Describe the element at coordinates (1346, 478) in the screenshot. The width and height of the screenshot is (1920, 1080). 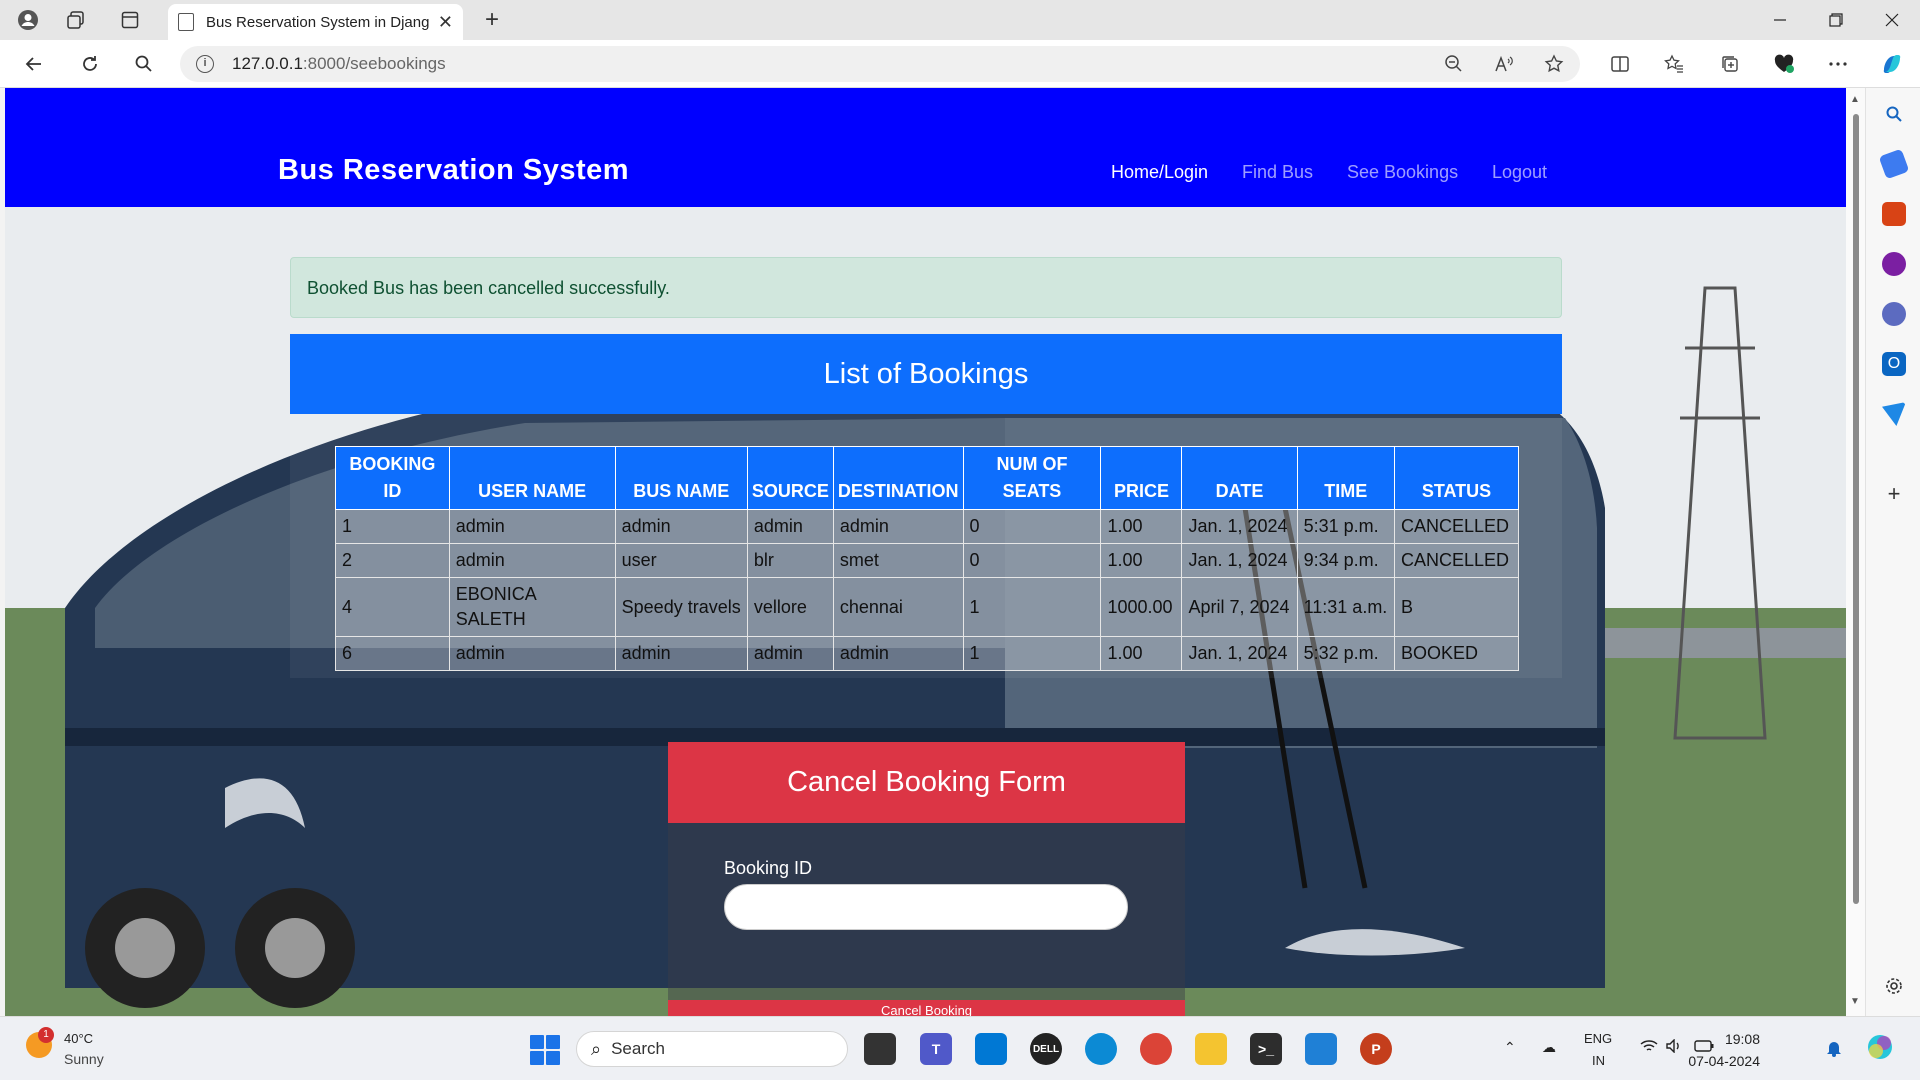
I see `col-time: TIME` at that location.